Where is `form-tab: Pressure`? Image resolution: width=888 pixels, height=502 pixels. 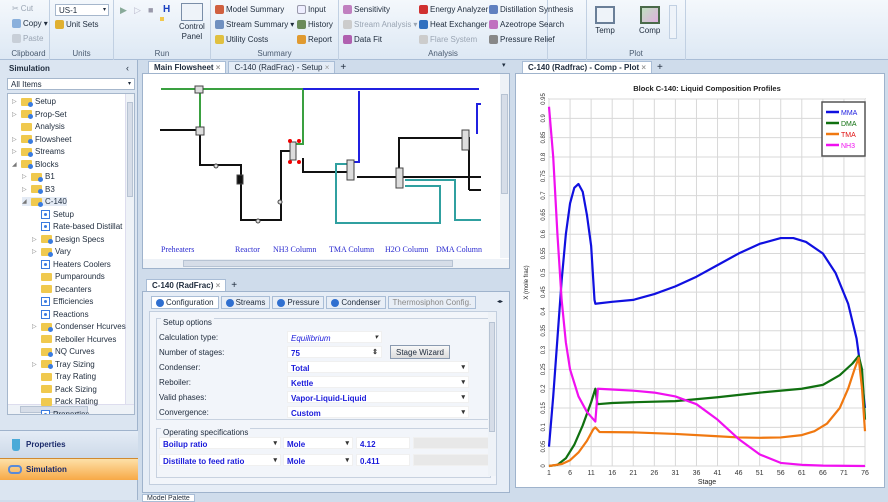 form-tab: Pressure is located at coordinates (298, 302).